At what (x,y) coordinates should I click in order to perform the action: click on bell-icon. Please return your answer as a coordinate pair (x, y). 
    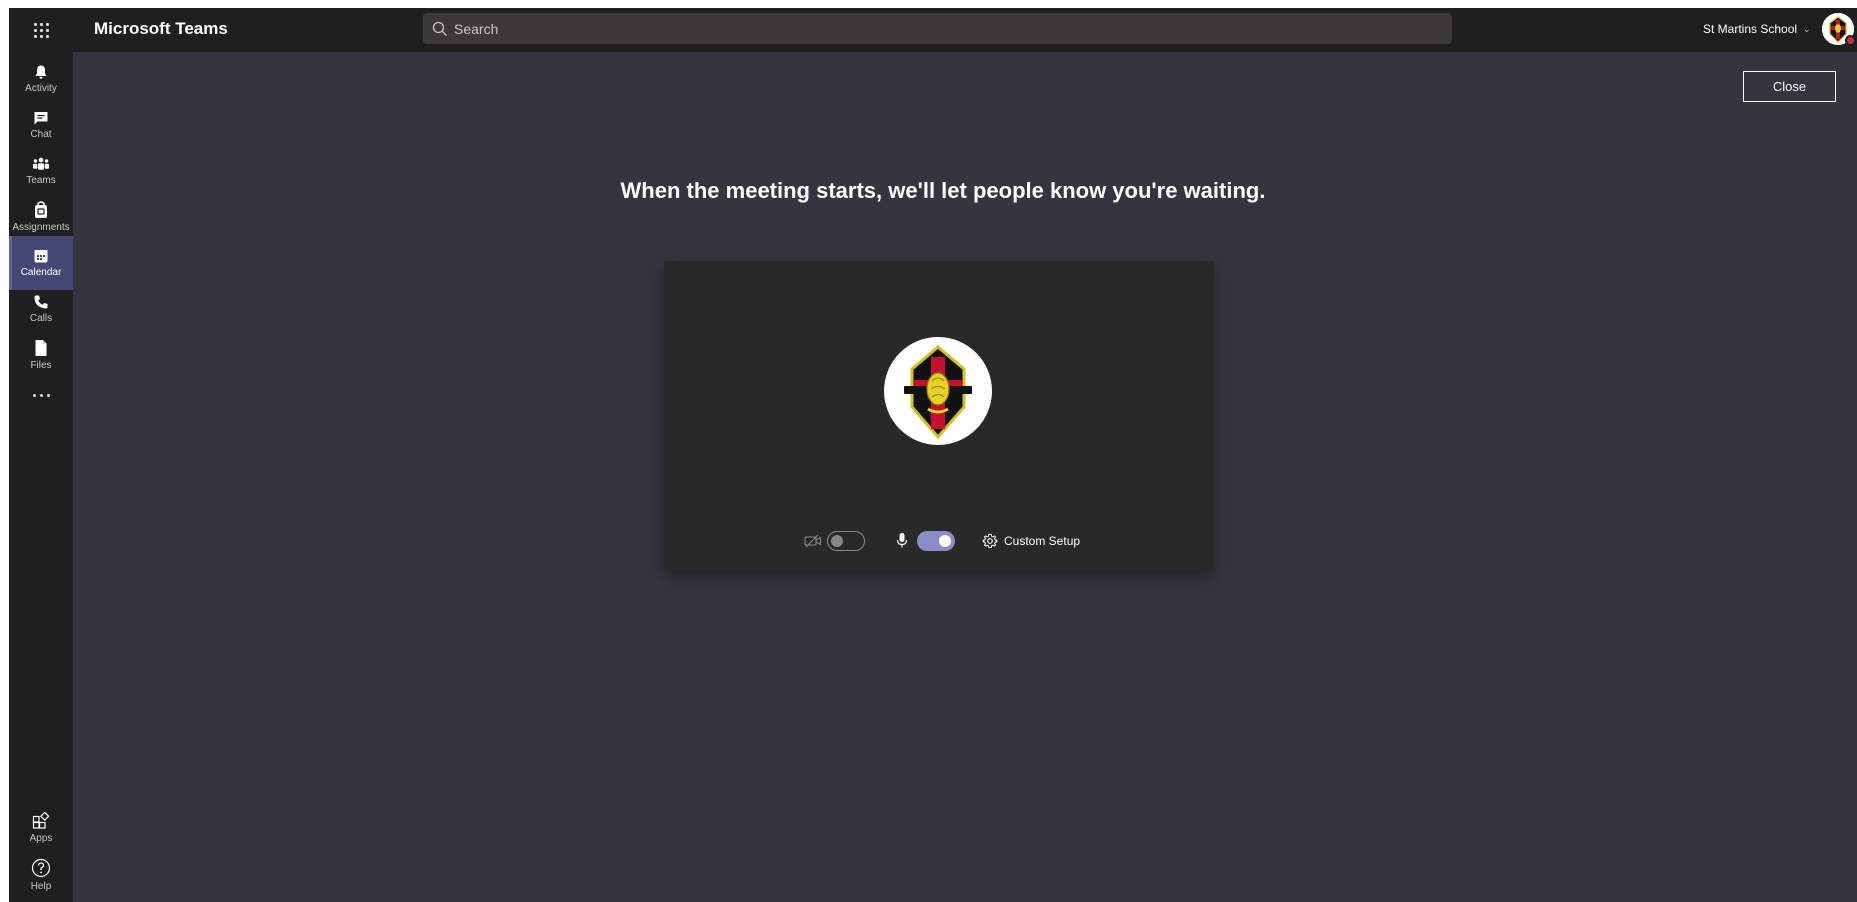
    Looking at the image, I should click on (41, 72).